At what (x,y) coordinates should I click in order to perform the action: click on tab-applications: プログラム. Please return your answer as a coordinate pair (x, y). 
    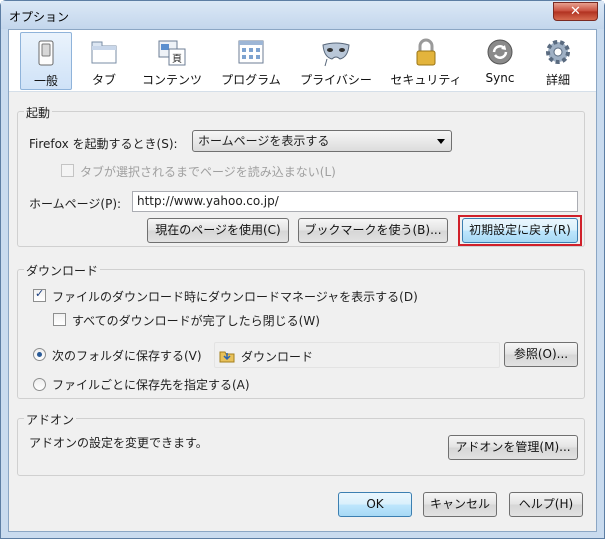
    Looking at the image, I should click on (251, 61).